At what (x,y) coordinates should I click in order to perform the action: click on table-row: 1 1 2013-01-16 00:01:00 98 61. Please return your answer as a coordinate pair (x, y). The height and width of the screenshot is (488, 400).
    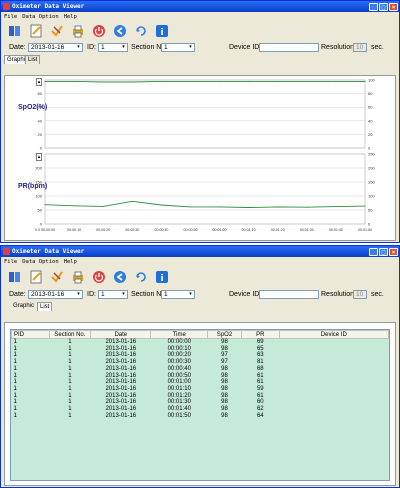
    Looking at the image, I should click on (200, 382).